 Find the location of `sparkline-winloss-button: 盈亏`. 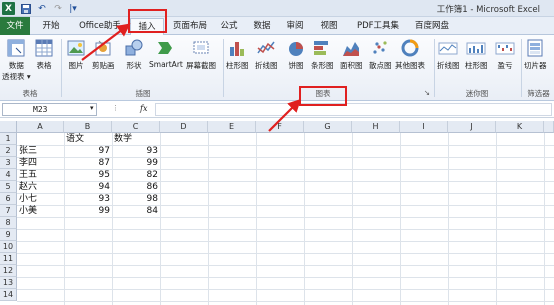

sparkline-winloss-button: 盈亏 is located at coordinates (505, 54).